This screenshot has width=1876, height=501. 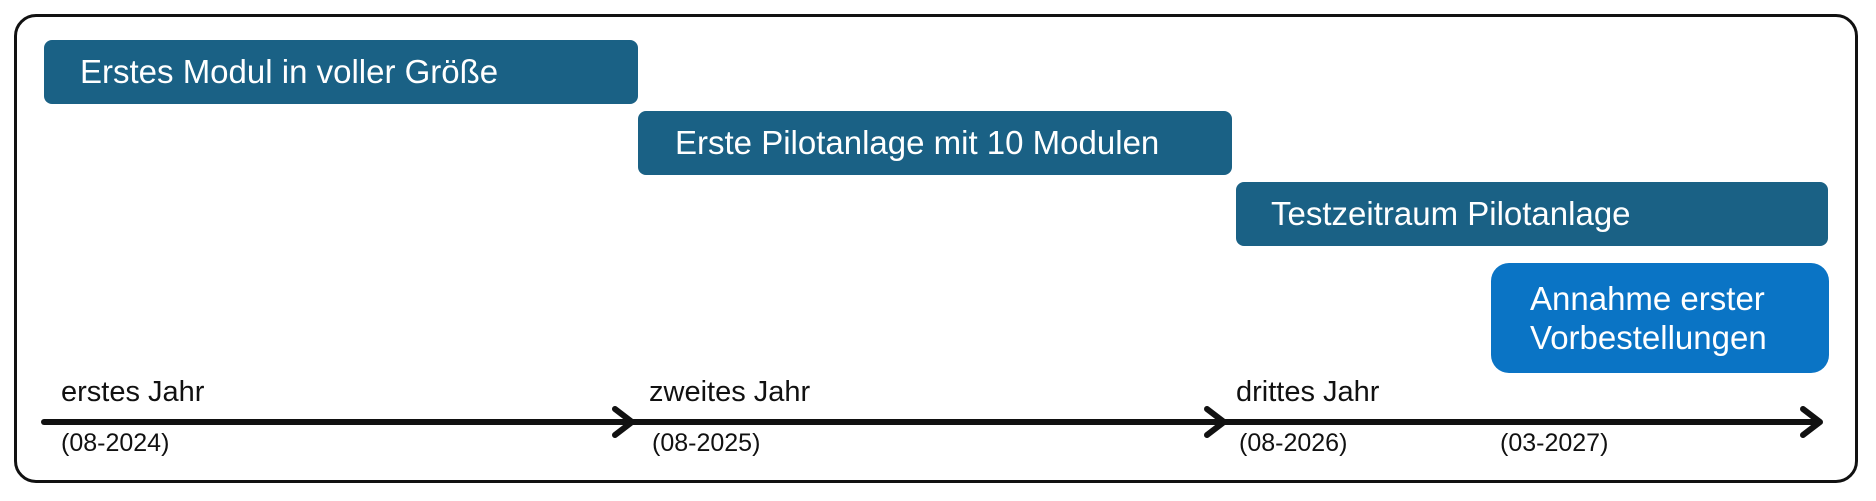 I want to click on date-label: (03-2027), so click(x=1554, y=443).